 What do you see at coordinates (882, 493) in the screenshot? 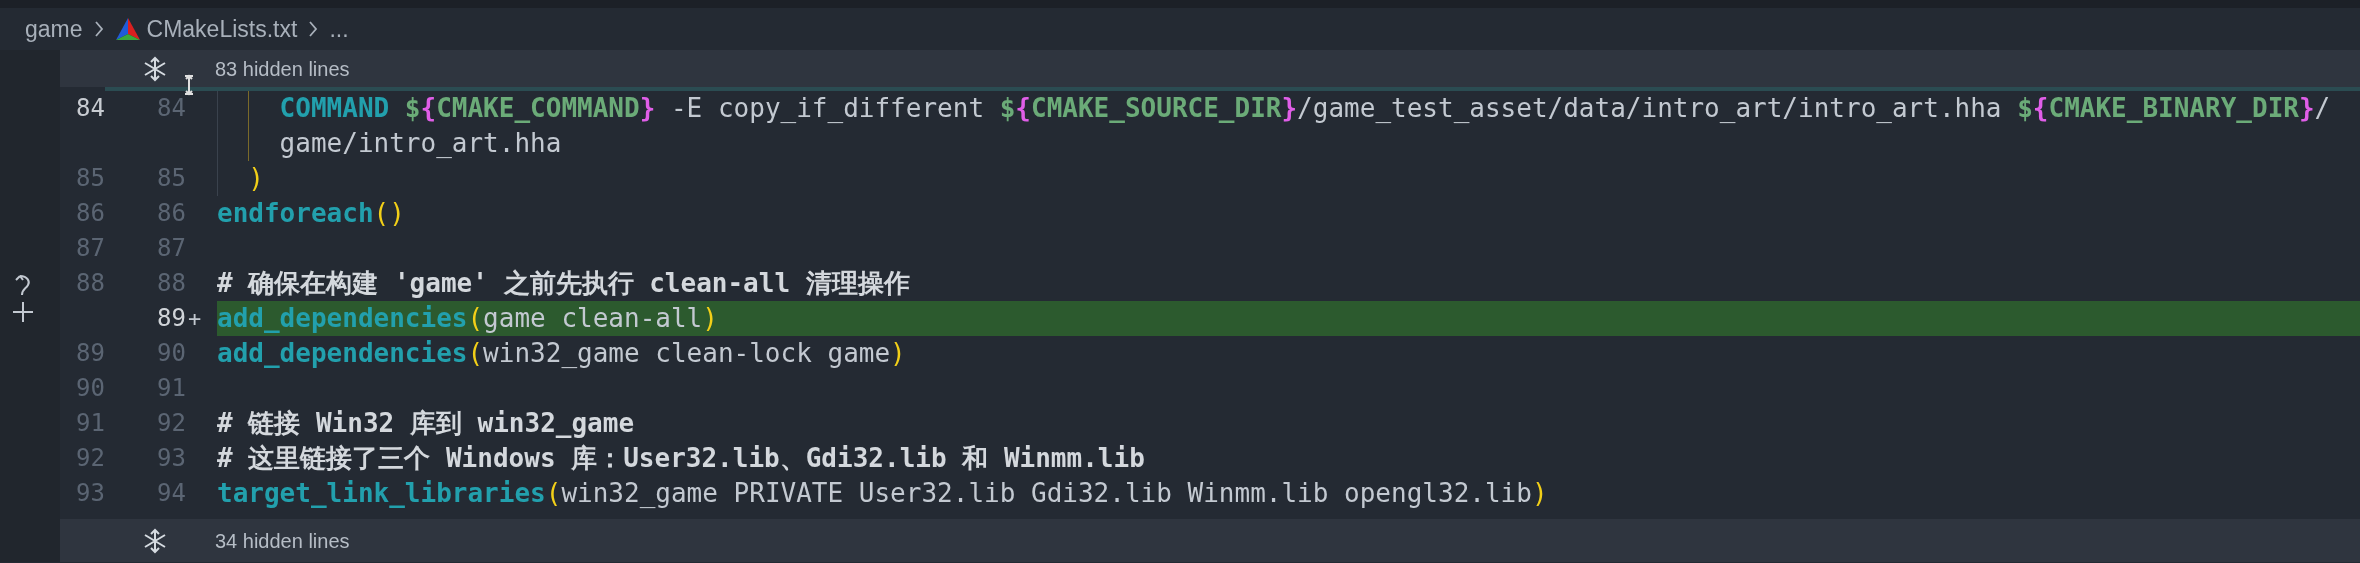
I see `code-line: target_link_libraries(win32_game PRIVATE User32.lib Gdi32.lib Winmm.lib opengl32.lib)` at bounding box center [882, 493].